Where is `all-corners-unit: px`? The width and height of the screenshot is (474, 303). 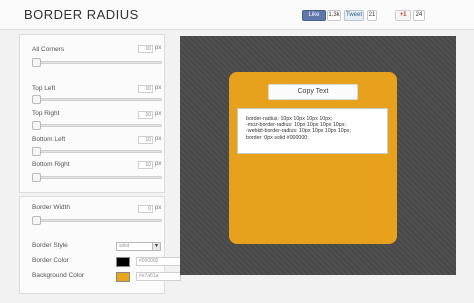
all-corners-unit: px is located at coordinates (158, 48).